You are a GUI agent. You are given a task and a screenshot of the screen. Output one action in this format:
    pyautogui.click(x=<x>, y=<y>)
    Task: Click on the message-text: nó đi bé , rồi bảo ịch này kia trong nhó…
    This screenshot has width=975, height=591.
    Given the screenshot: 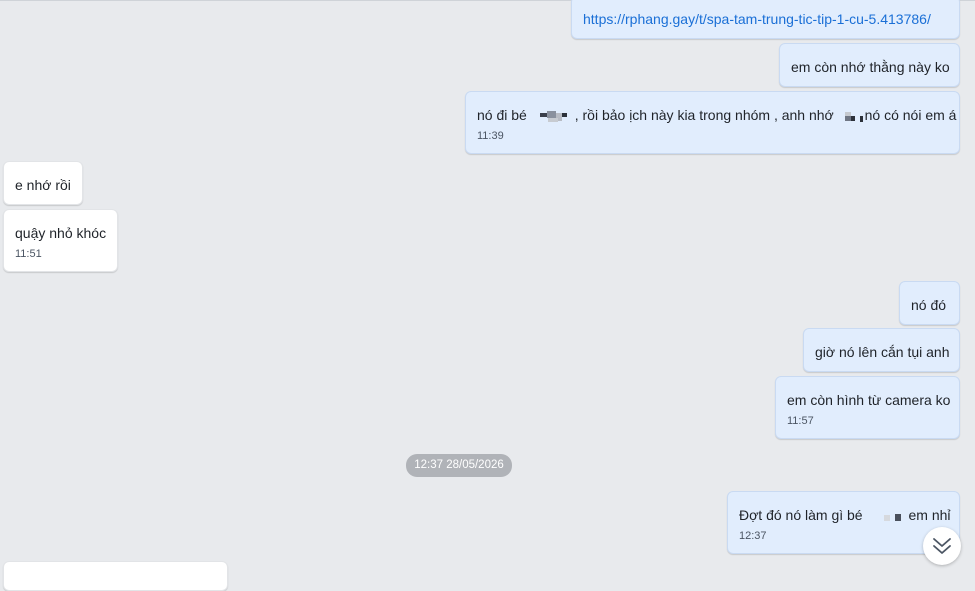 What is the action you would take?
    pyautogui.click(x=716, y=115)
    